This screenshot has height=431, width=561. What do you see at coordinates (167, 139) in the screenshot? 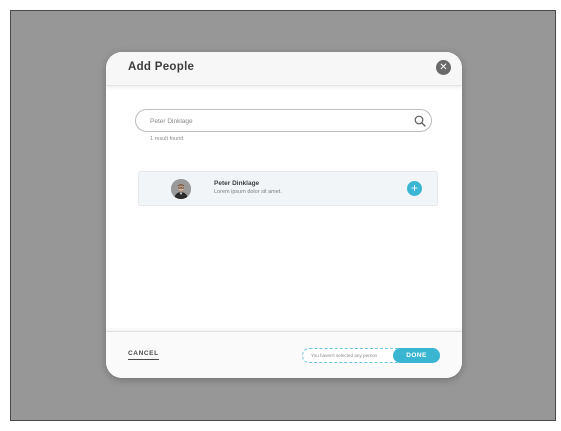
I see `result-count: 1 result found` at bounding box center [167, 139].